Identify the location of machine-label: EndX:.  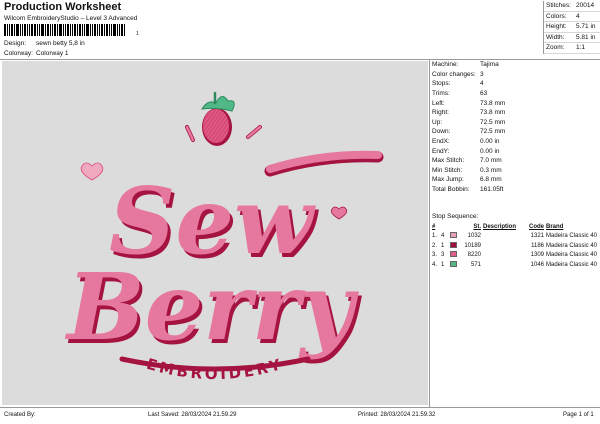
(441, 142).